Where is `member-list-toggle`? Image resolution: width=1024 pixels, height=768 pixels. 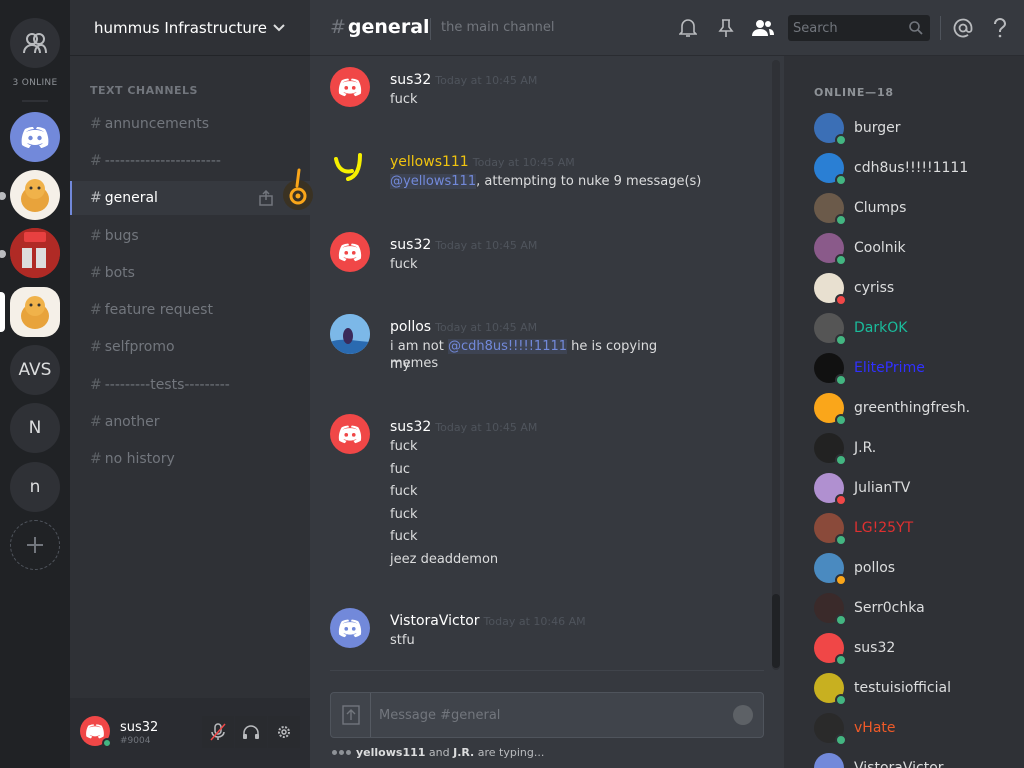 member-list-toggle is located at coordinates (763, 28).